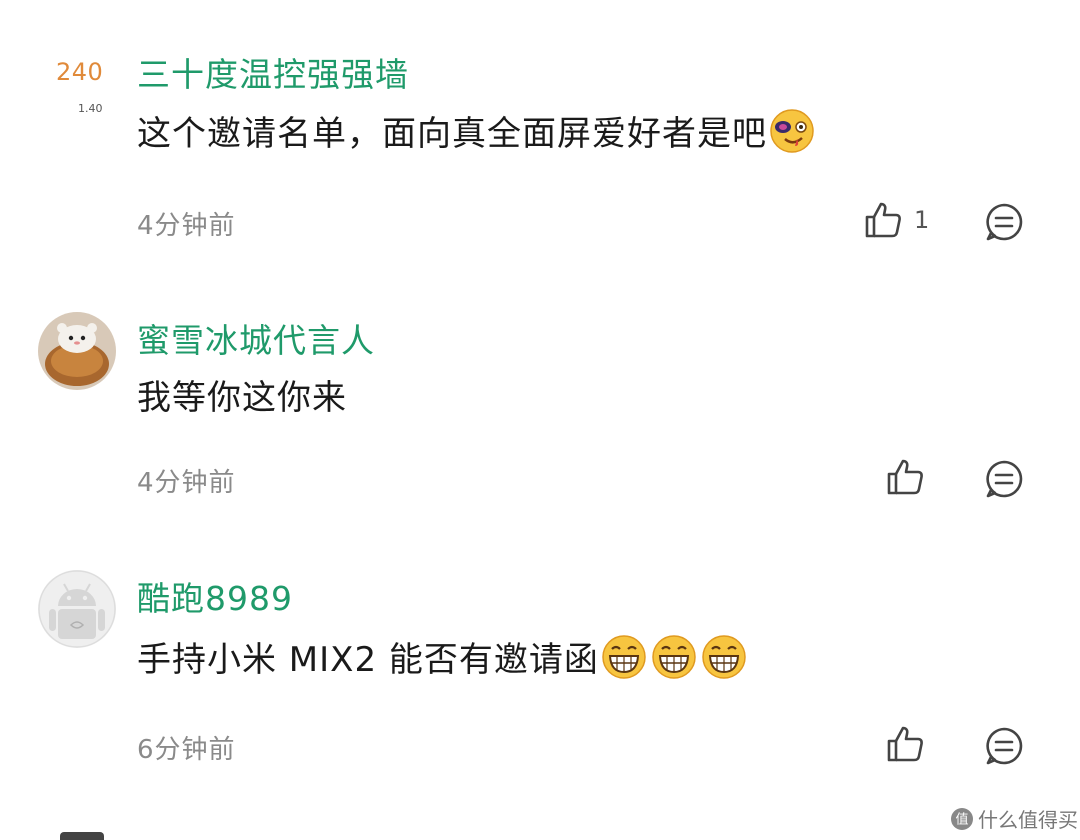  What do you see at coordinates (368, 660) in the screenshot?
I see `comment-text: 手持小米 MIX2 能否有邀请函` at bounding box center [368, 660].